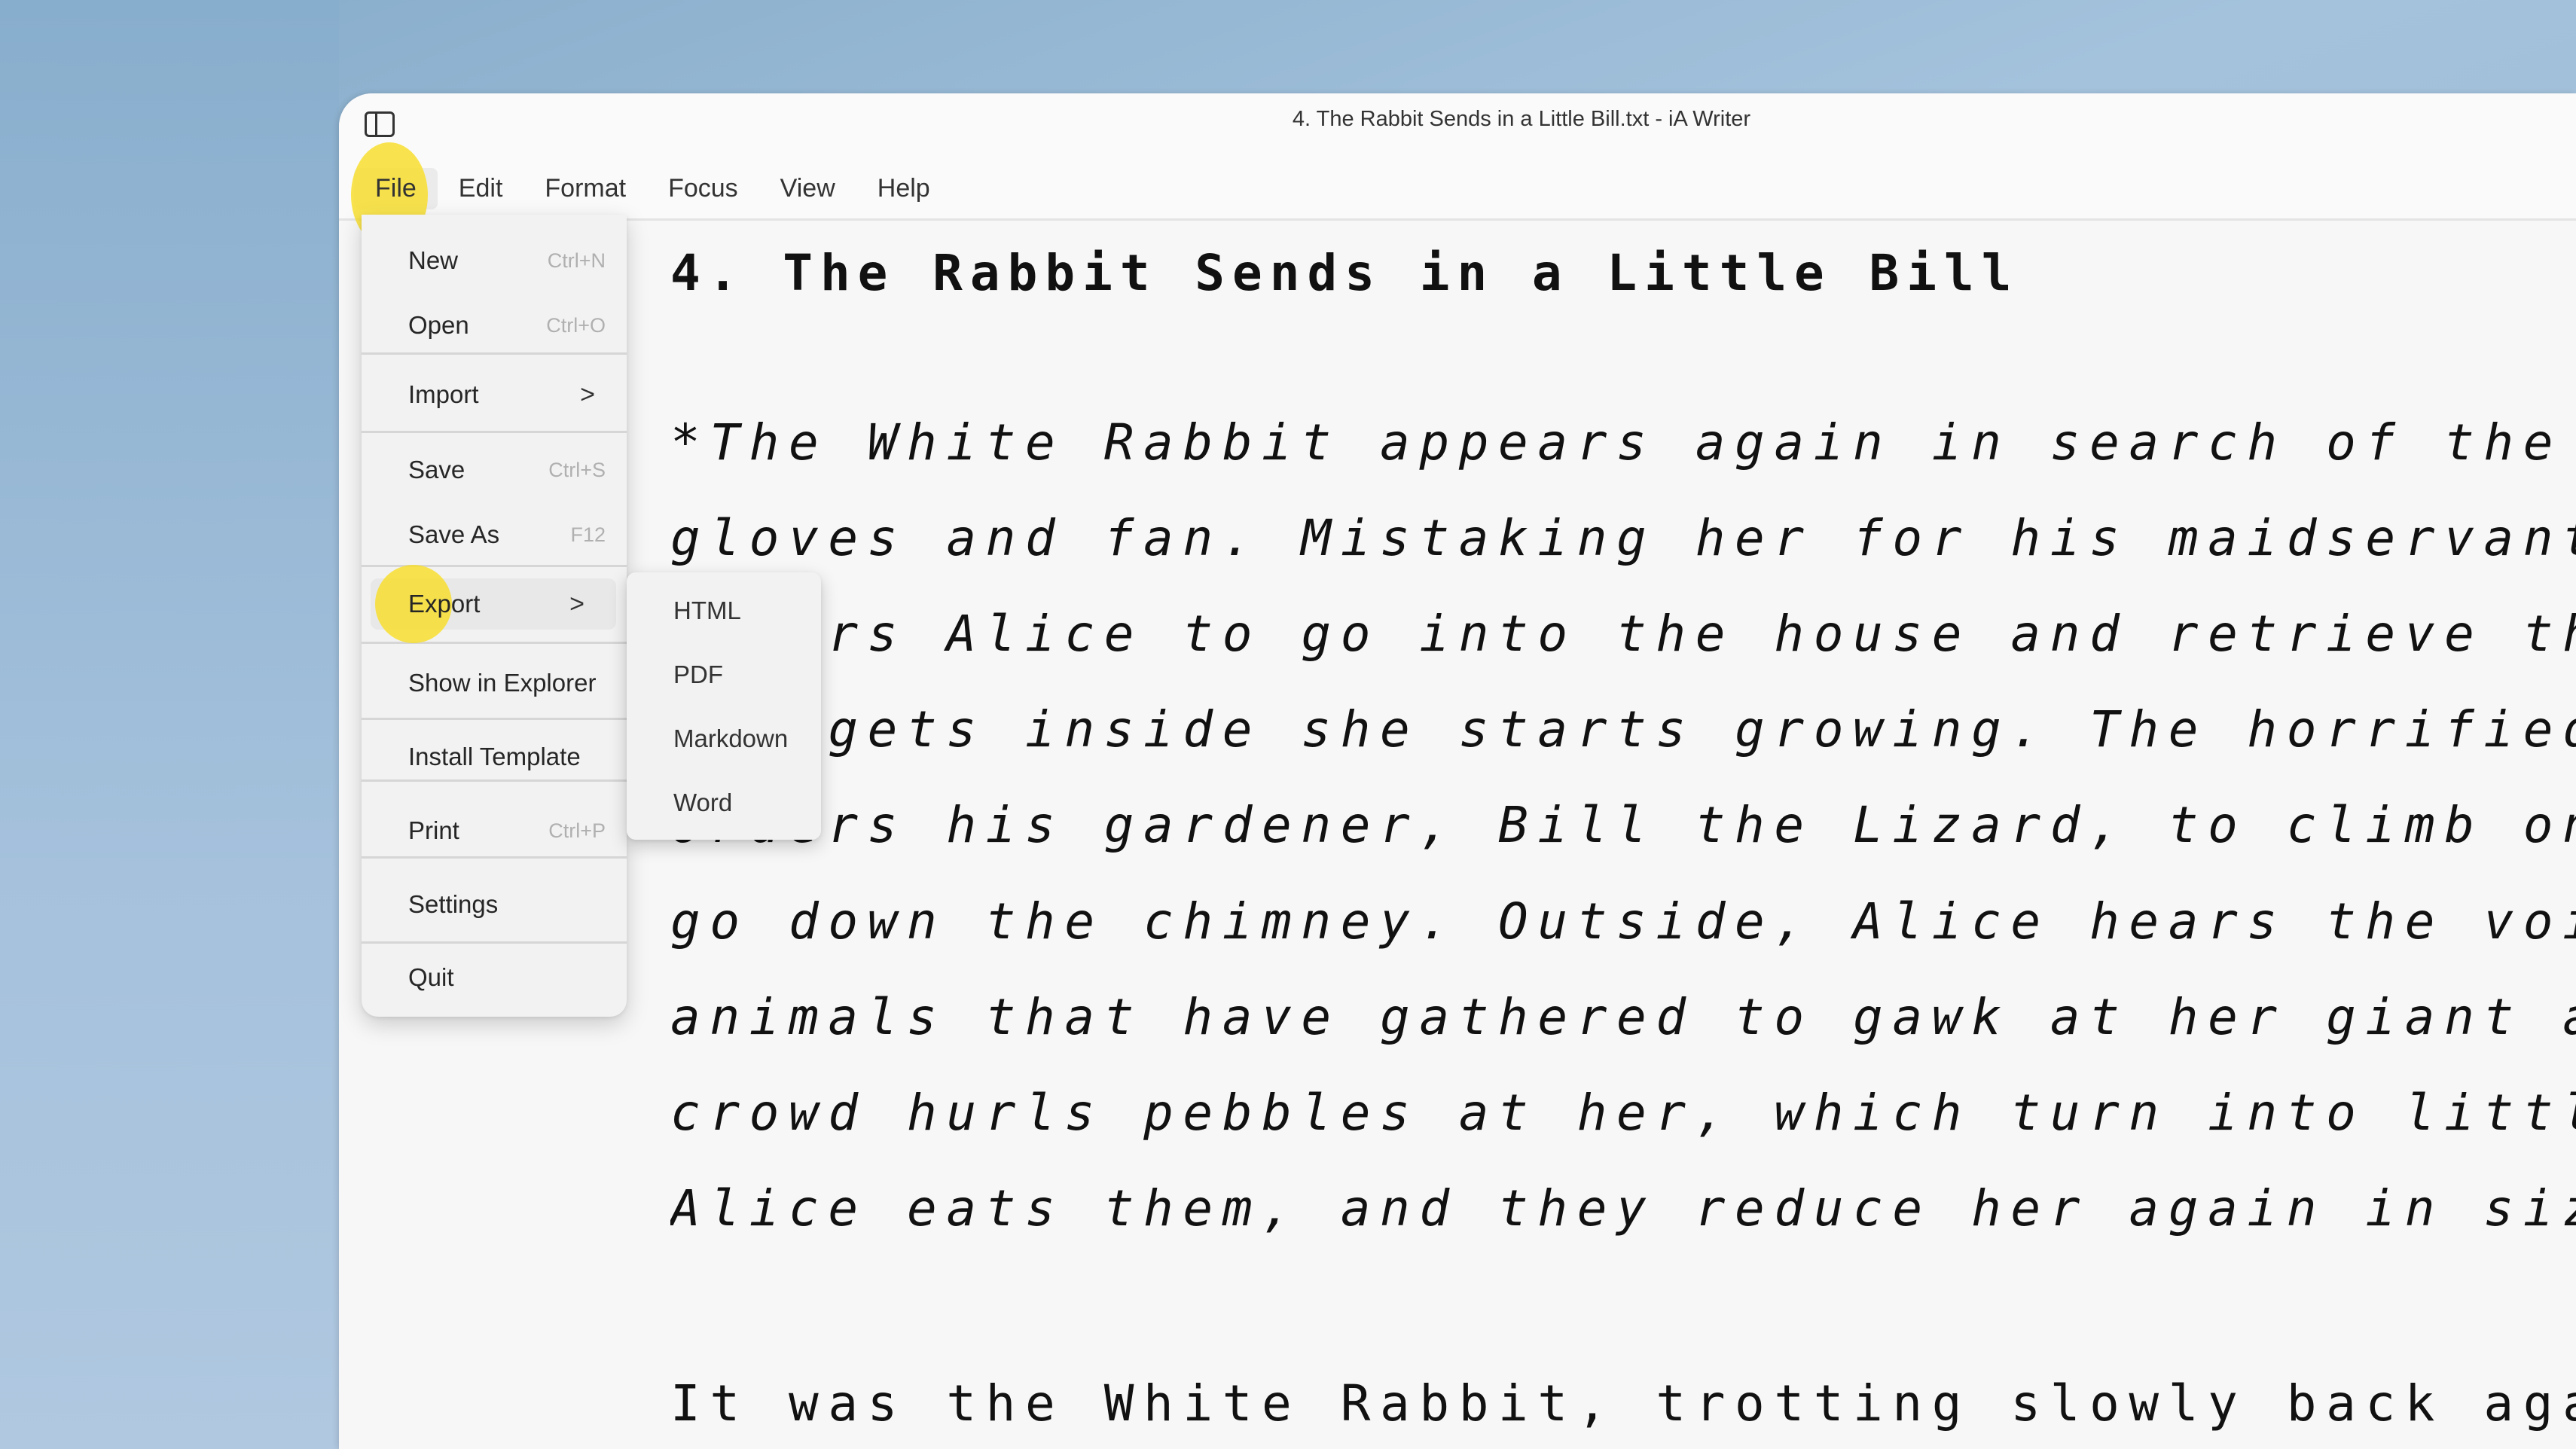 The width and height of the screenshot is (2576, 1449). What do you see at coordinates (495, 325) in the screenshot?
I see `menu-item-open: Open Ctrl+O` at bounding box center [495, 325].